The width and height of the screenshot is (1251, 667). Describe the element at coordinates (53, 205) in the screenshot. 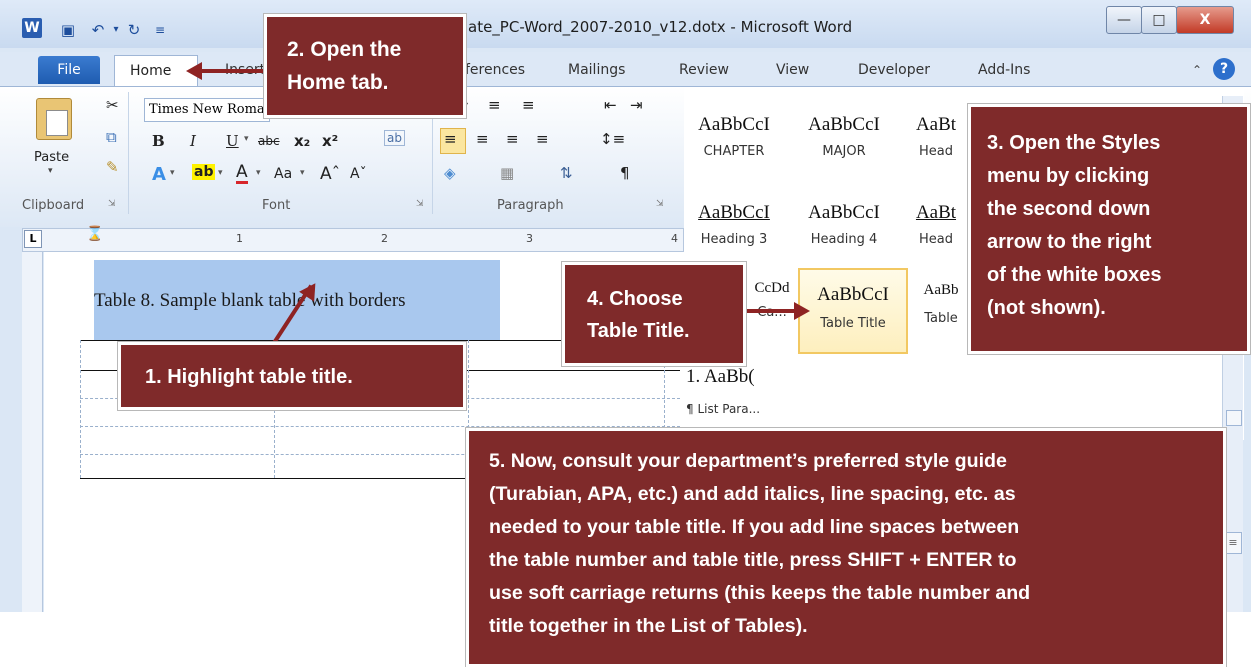

I see `group-clipboard-label: Clipboard` at that location.